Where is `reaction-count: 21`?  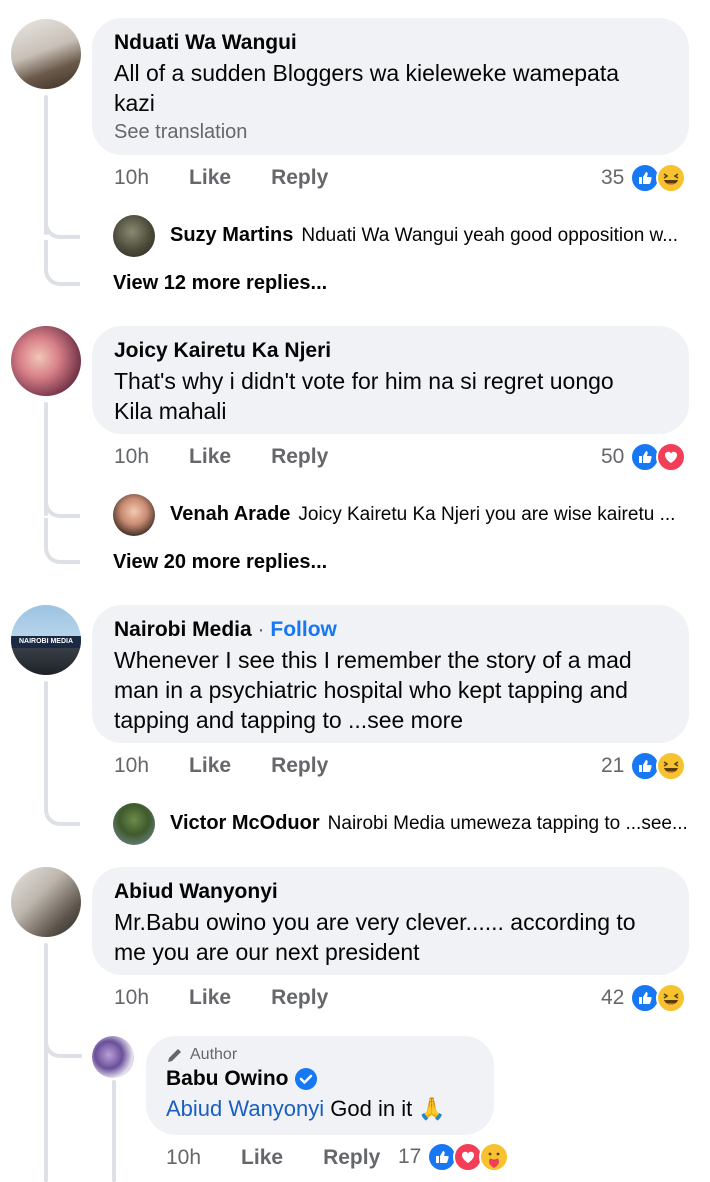
reaction-count: 21 is located at coordinates (613, 765).